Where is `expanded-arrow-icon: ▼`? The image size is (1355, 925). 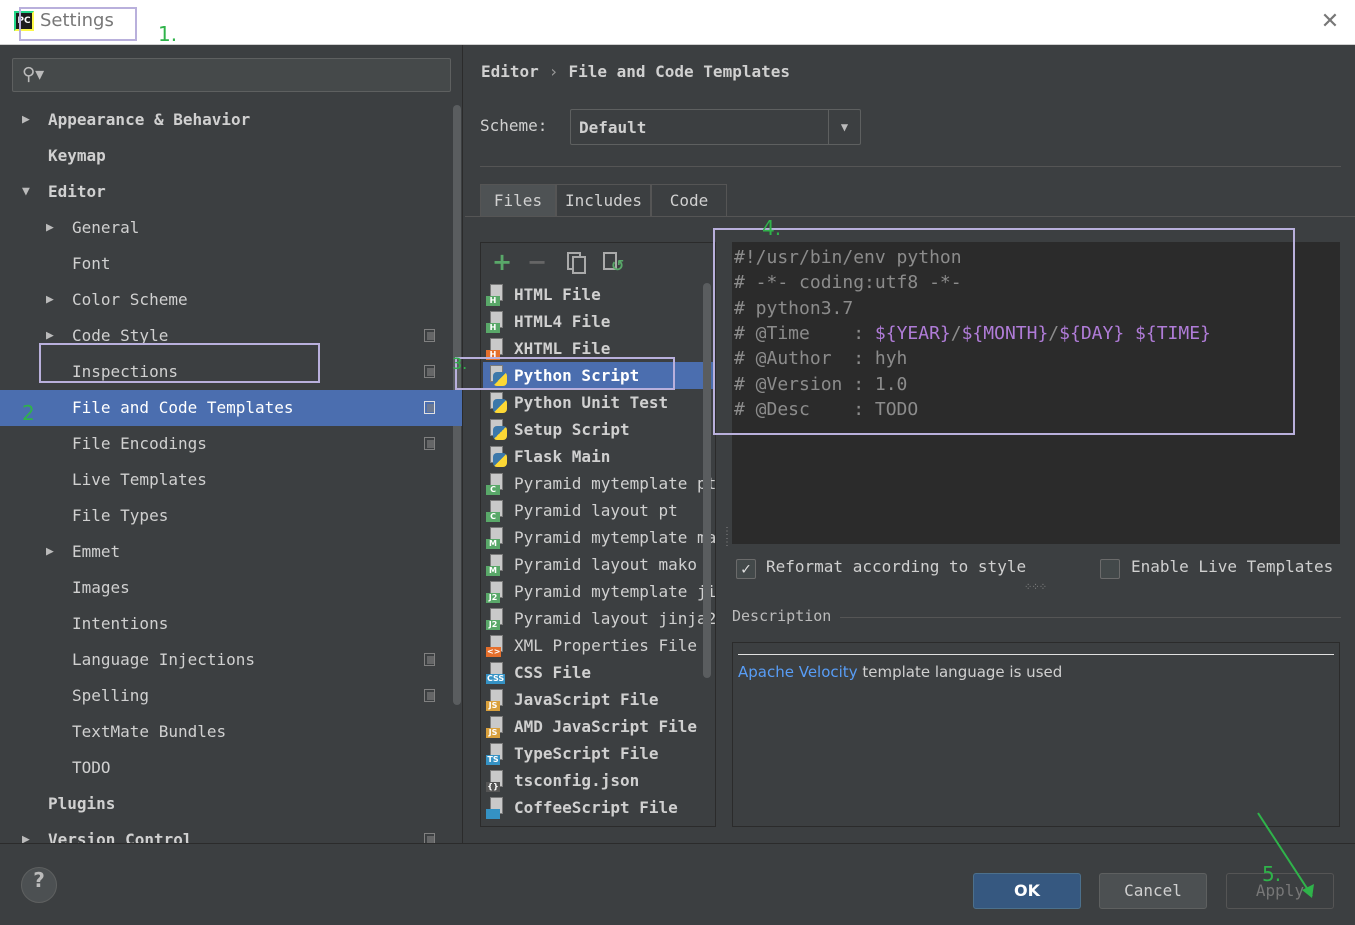
expanded-arrow-icon: ▼ is located at coordinates (26, 192).